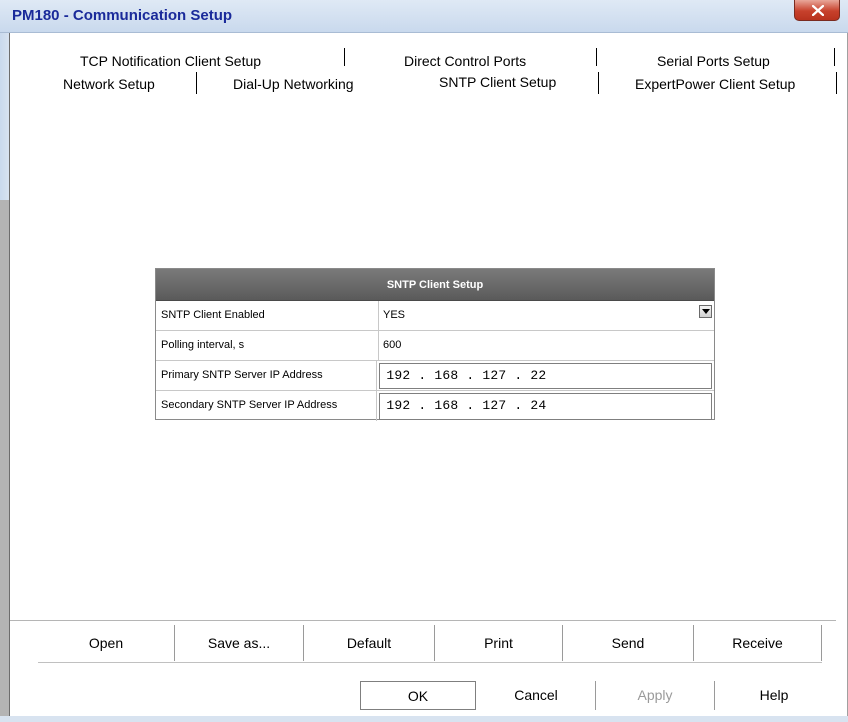 The width and height of the screenshot is (848, 722). I want to click on tab-serial-ports-setup: Serial Ports Setup, so click(713, 61).